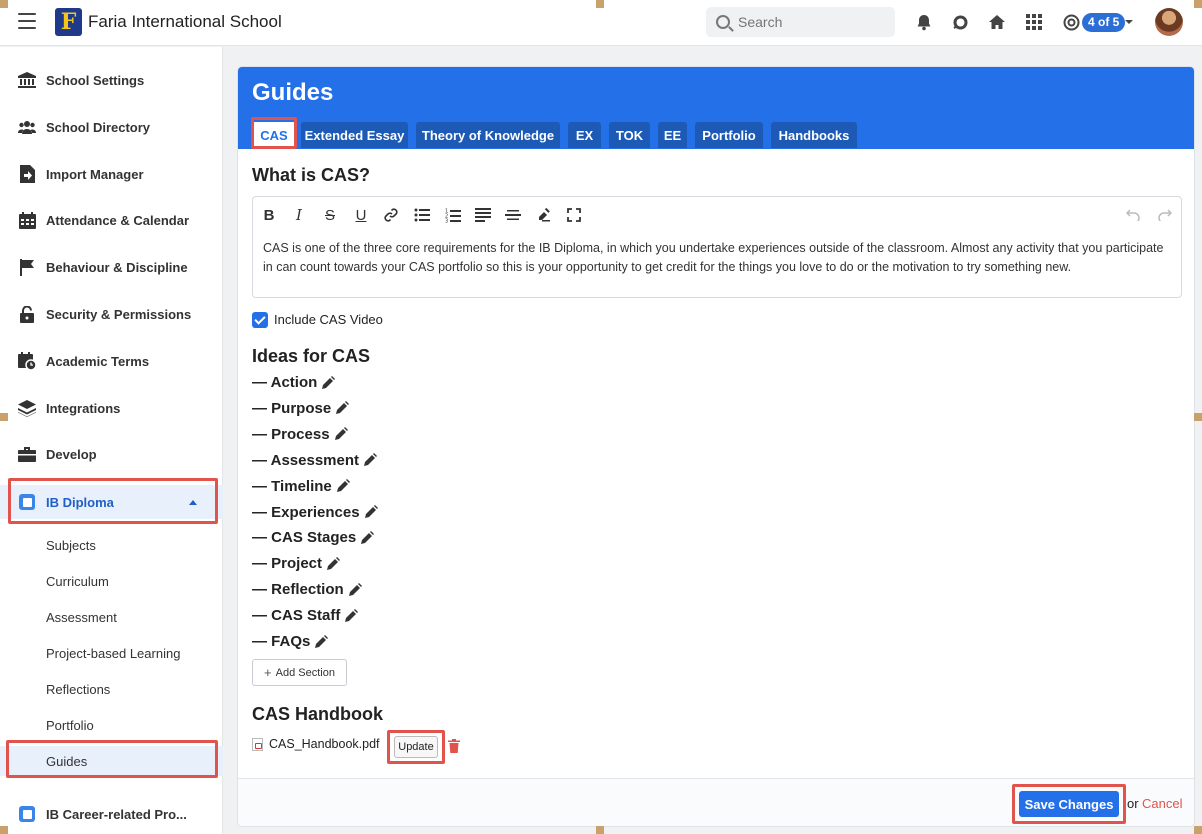  What do you see at coordinates (111, 267) in the screenshot?
I see `sidebar-item-behaviour-discipline: Behaviour & Discipline` at bounding box center [111, 267].